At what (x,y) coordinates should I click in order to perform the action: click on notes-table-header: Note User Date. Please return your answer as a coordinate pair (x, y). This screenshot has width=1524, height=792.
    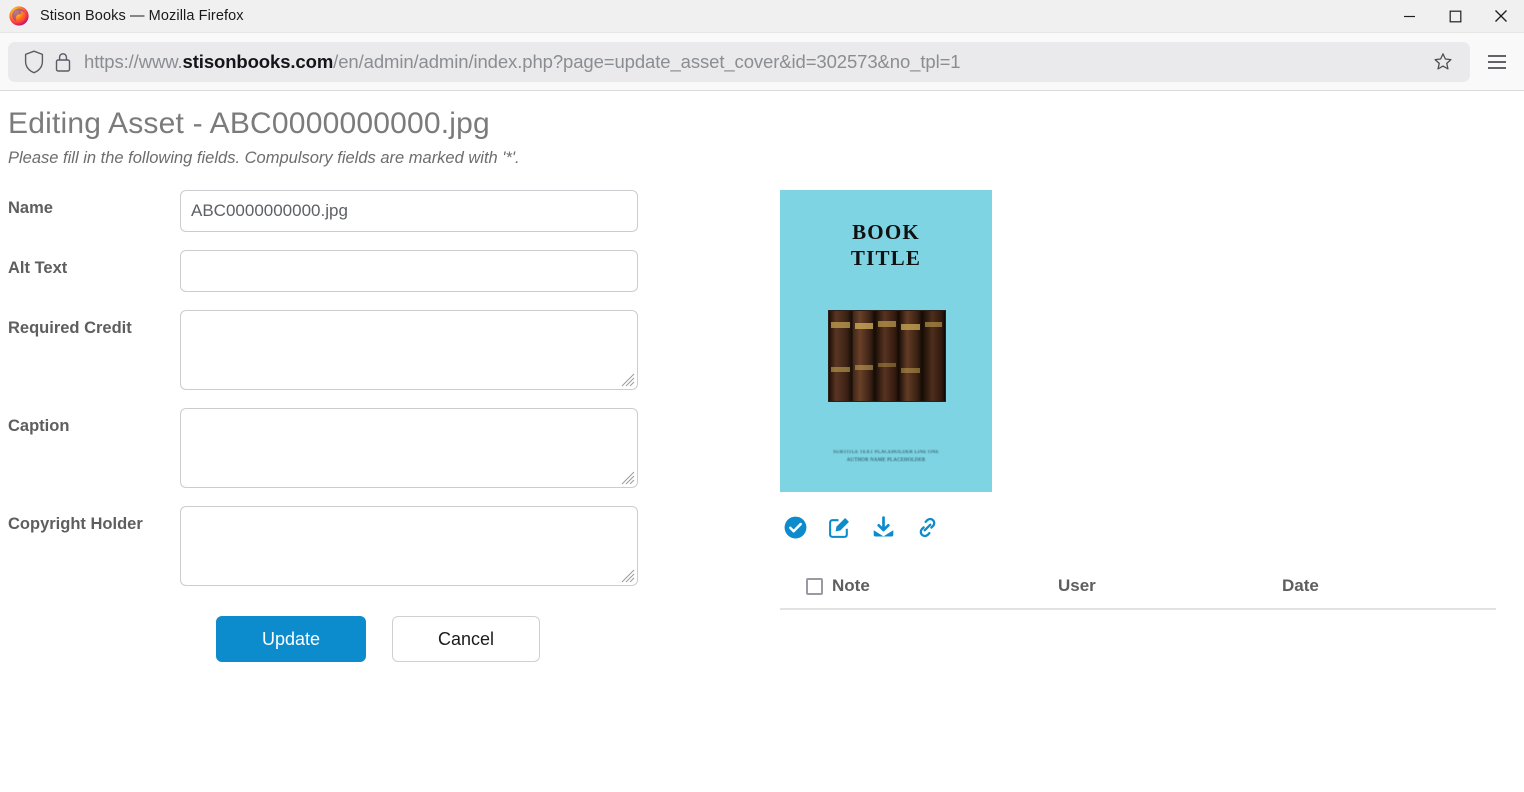
    Looking at the image, I should click on (1138, 593).